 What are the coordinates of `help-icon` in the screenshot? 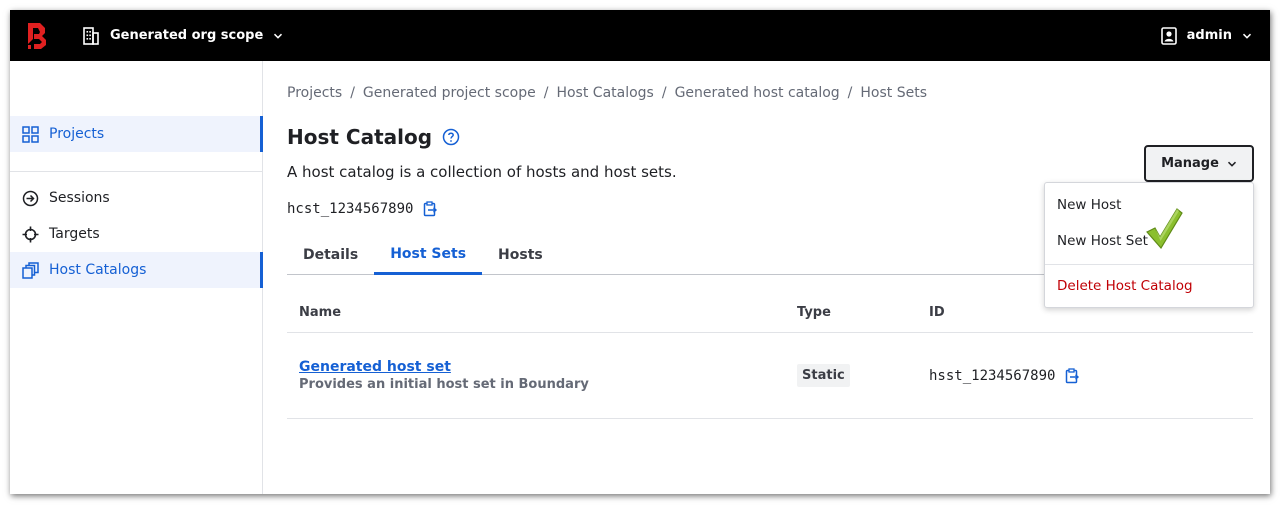 It's located at (451, 137).